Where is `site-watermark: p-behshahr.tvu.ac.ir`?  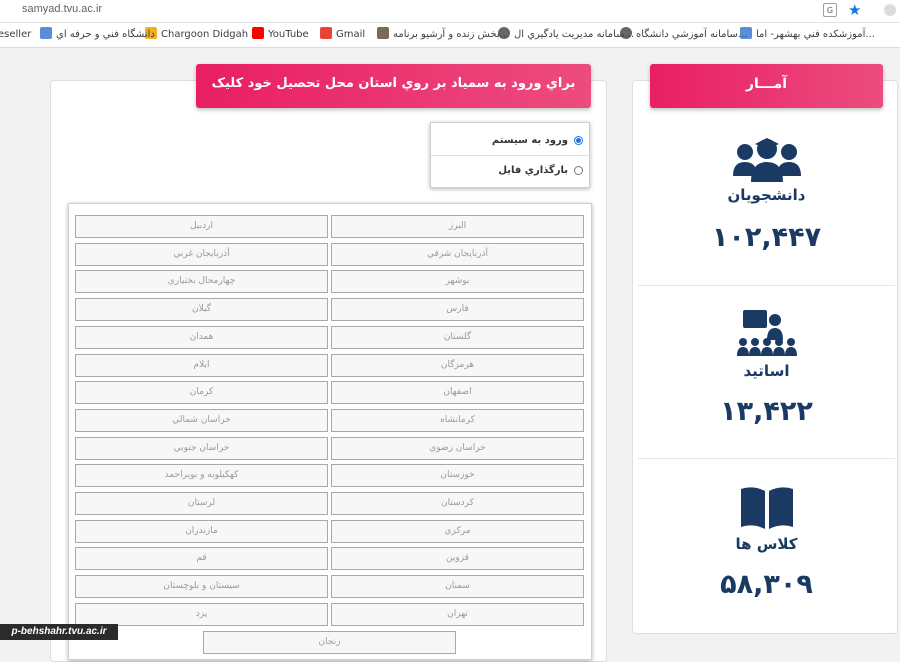 site-watermark: p-behshahr.tvu.ac.ir is located at coordinates (59, 632).